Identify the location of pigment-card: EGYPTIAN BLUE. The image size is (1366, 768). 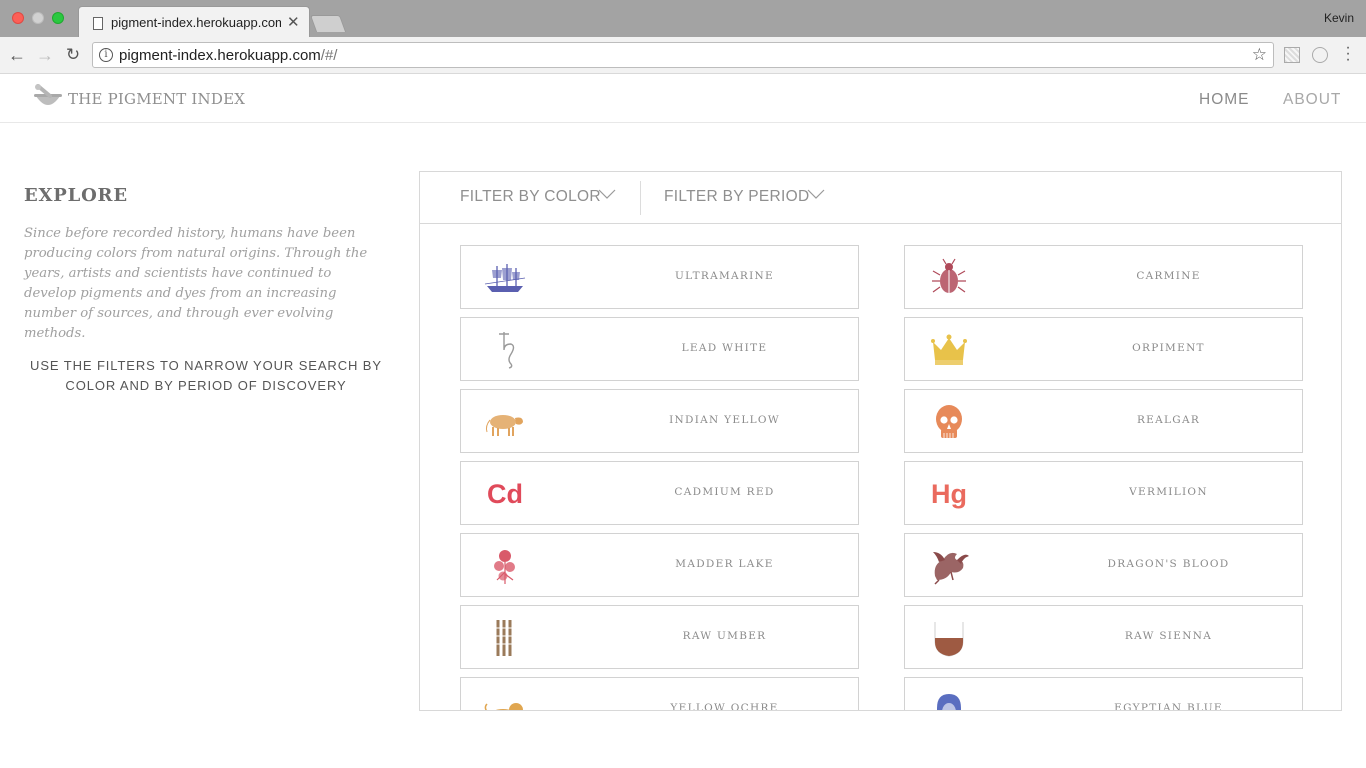
(1103, 694).